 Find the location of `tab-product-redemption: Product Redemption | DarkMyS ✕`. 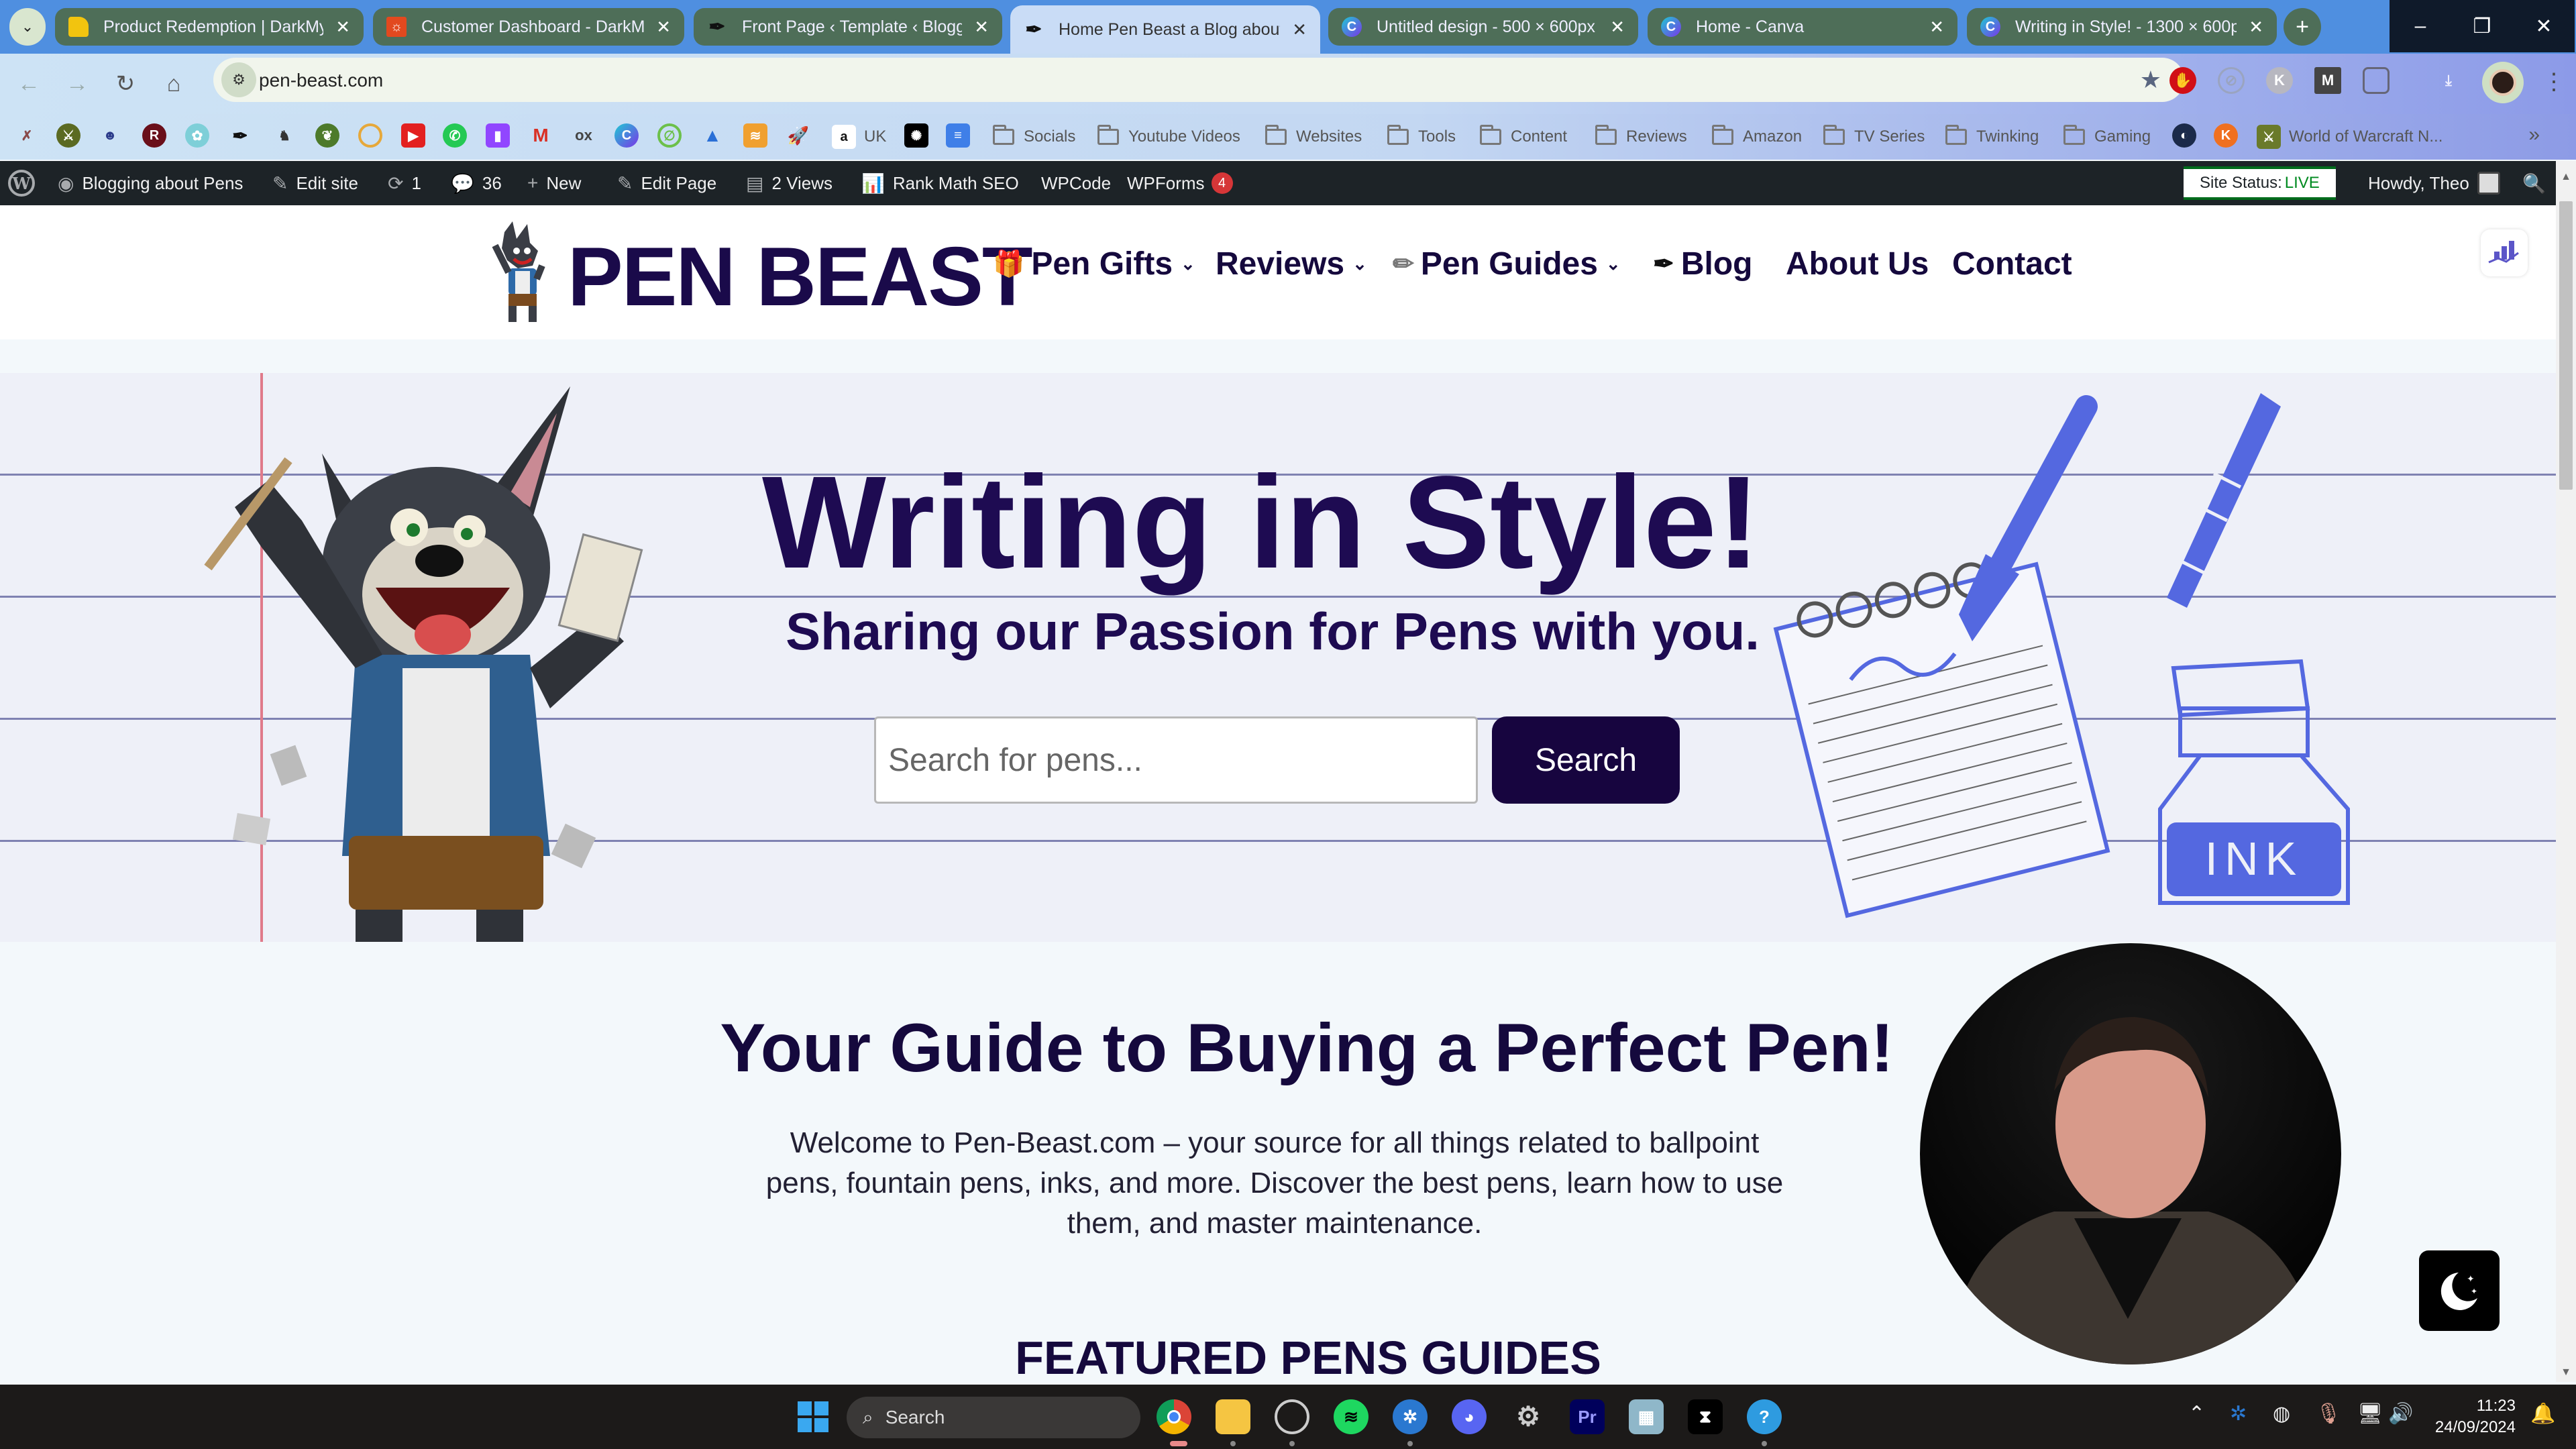

tab-product-redemption: Product Redemption | DarkMyS ✕ is located at coordinates (209, 27).